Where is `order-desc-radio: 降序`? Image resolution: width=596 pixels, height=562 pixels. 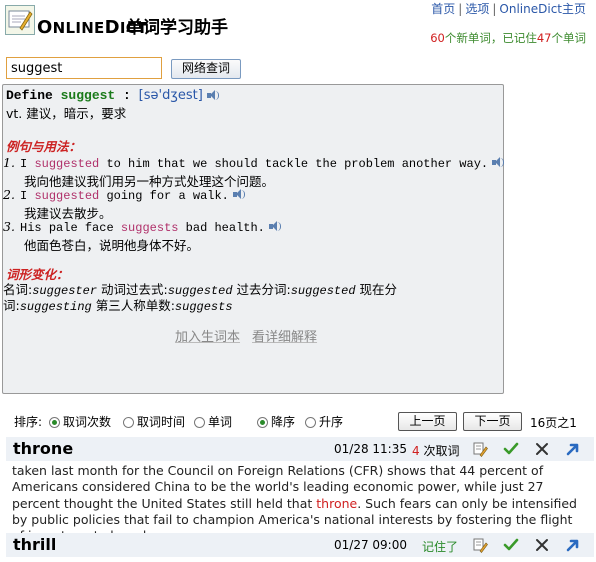
order-desc-radio: 降序 is located at coordinates (276, 421).